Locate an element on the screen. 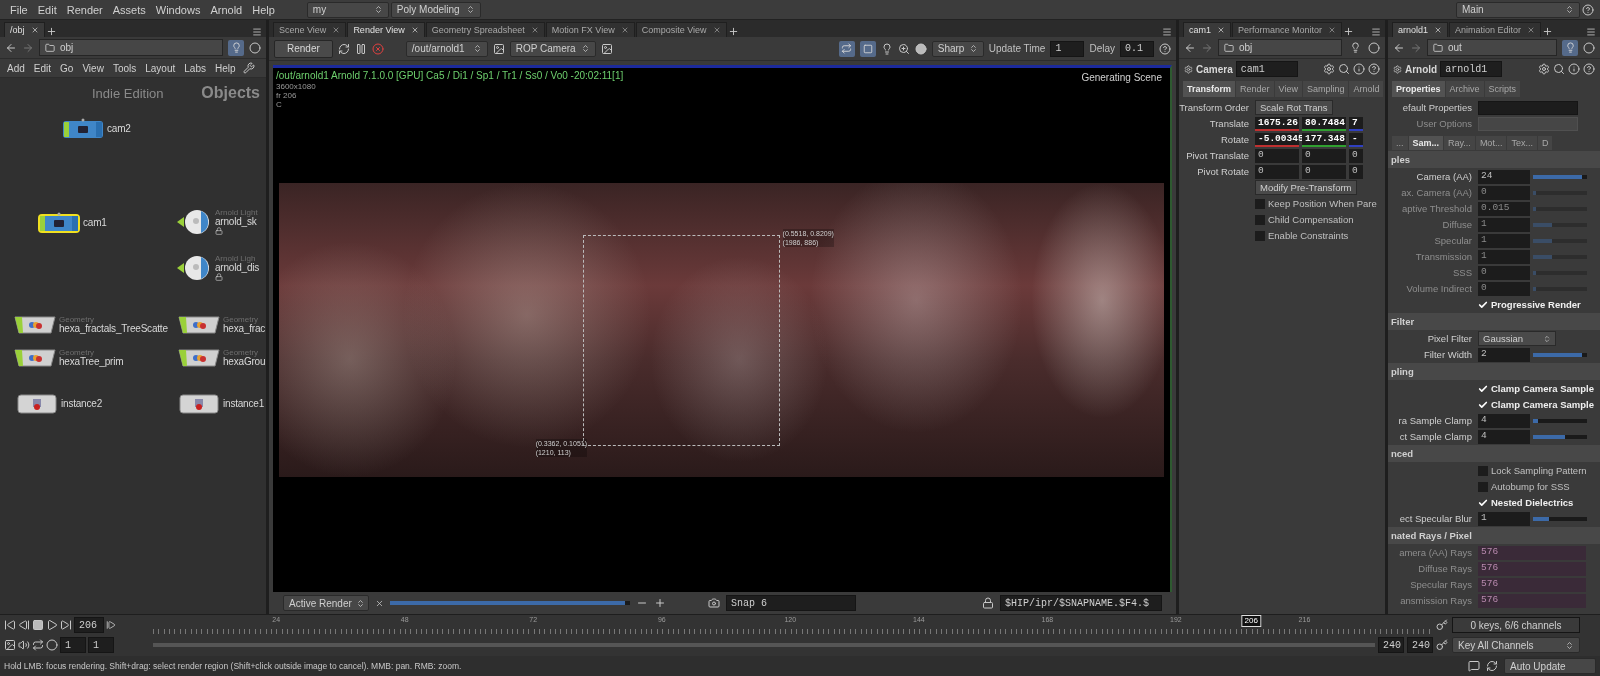  node-name-field: cam1 is located at coordinates (1266, 69).